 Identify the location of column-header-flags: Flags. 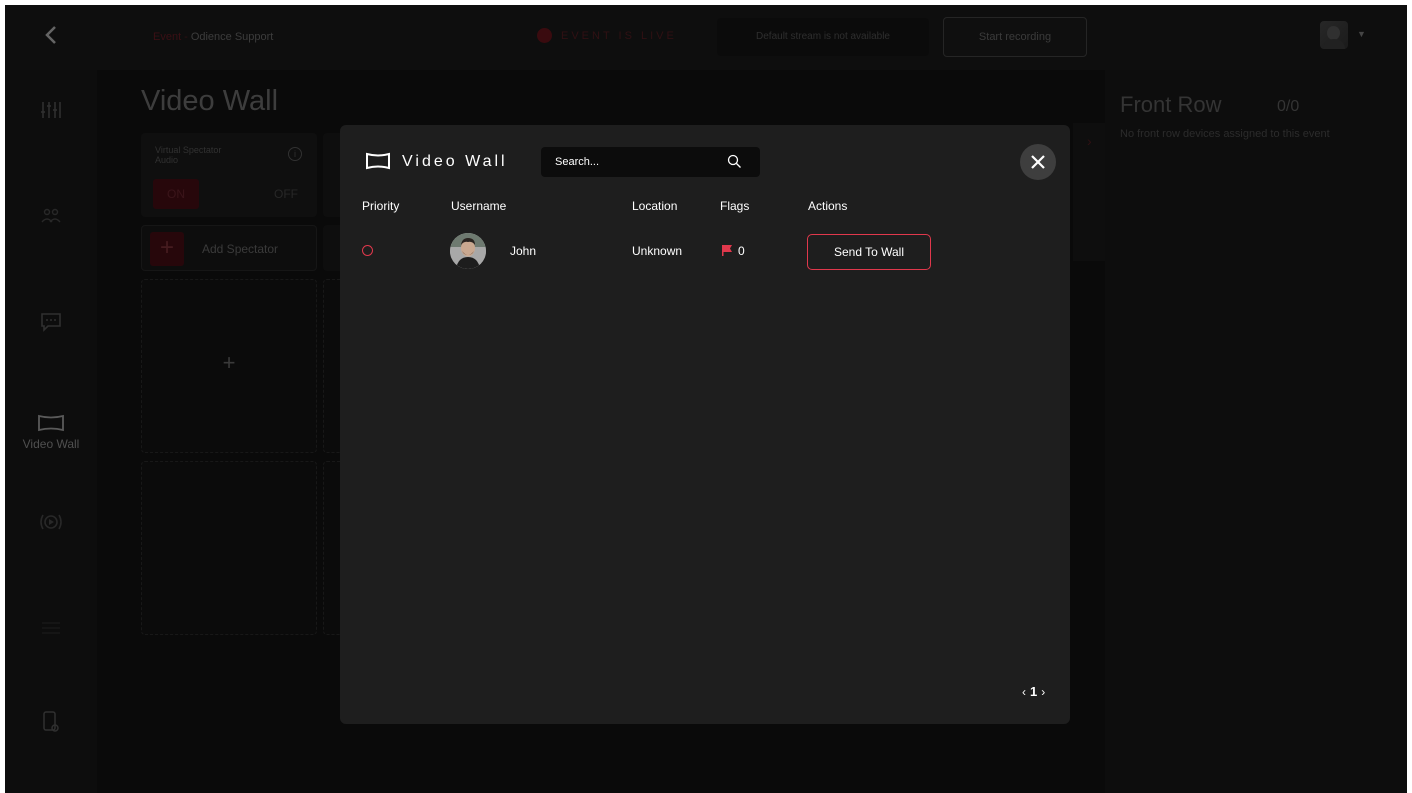
(735, 206).